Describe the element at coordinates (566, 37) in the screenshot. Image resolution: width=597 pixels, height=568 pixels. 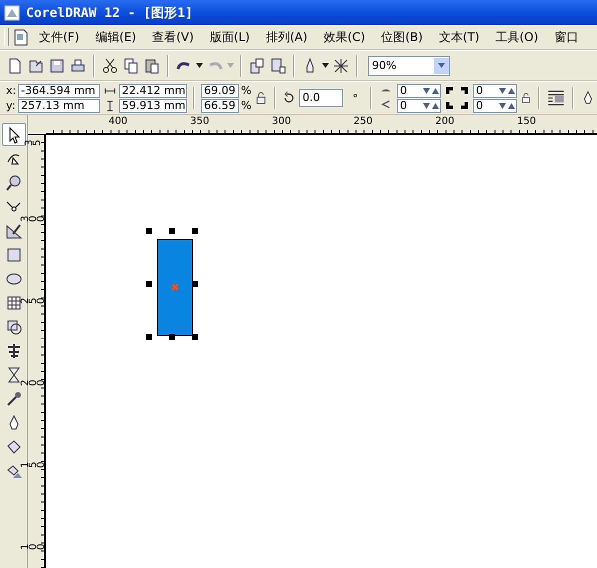
I see `menu-item: 窗口` at that location.